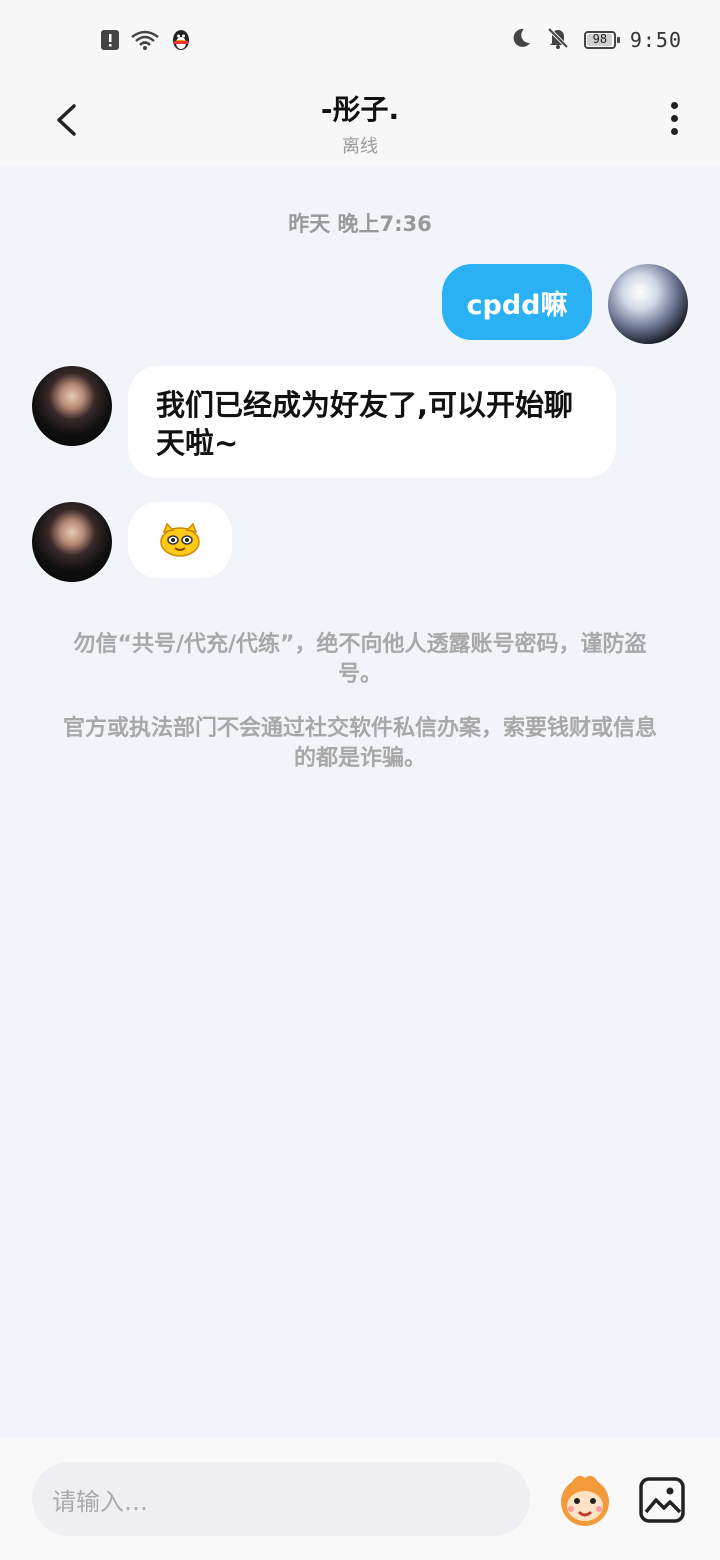  I want to click on battery-level: 98, so click(600, 39).